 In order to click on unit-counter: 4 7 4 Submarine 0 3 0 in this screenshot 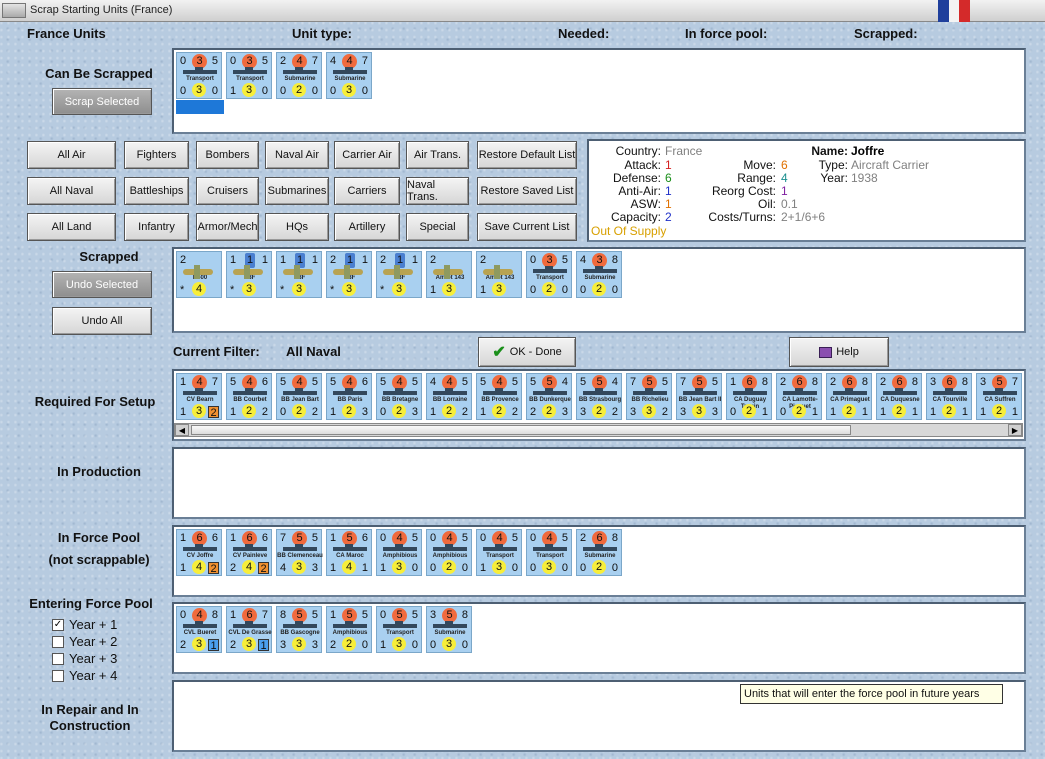, I will do `click(349, 75)`.